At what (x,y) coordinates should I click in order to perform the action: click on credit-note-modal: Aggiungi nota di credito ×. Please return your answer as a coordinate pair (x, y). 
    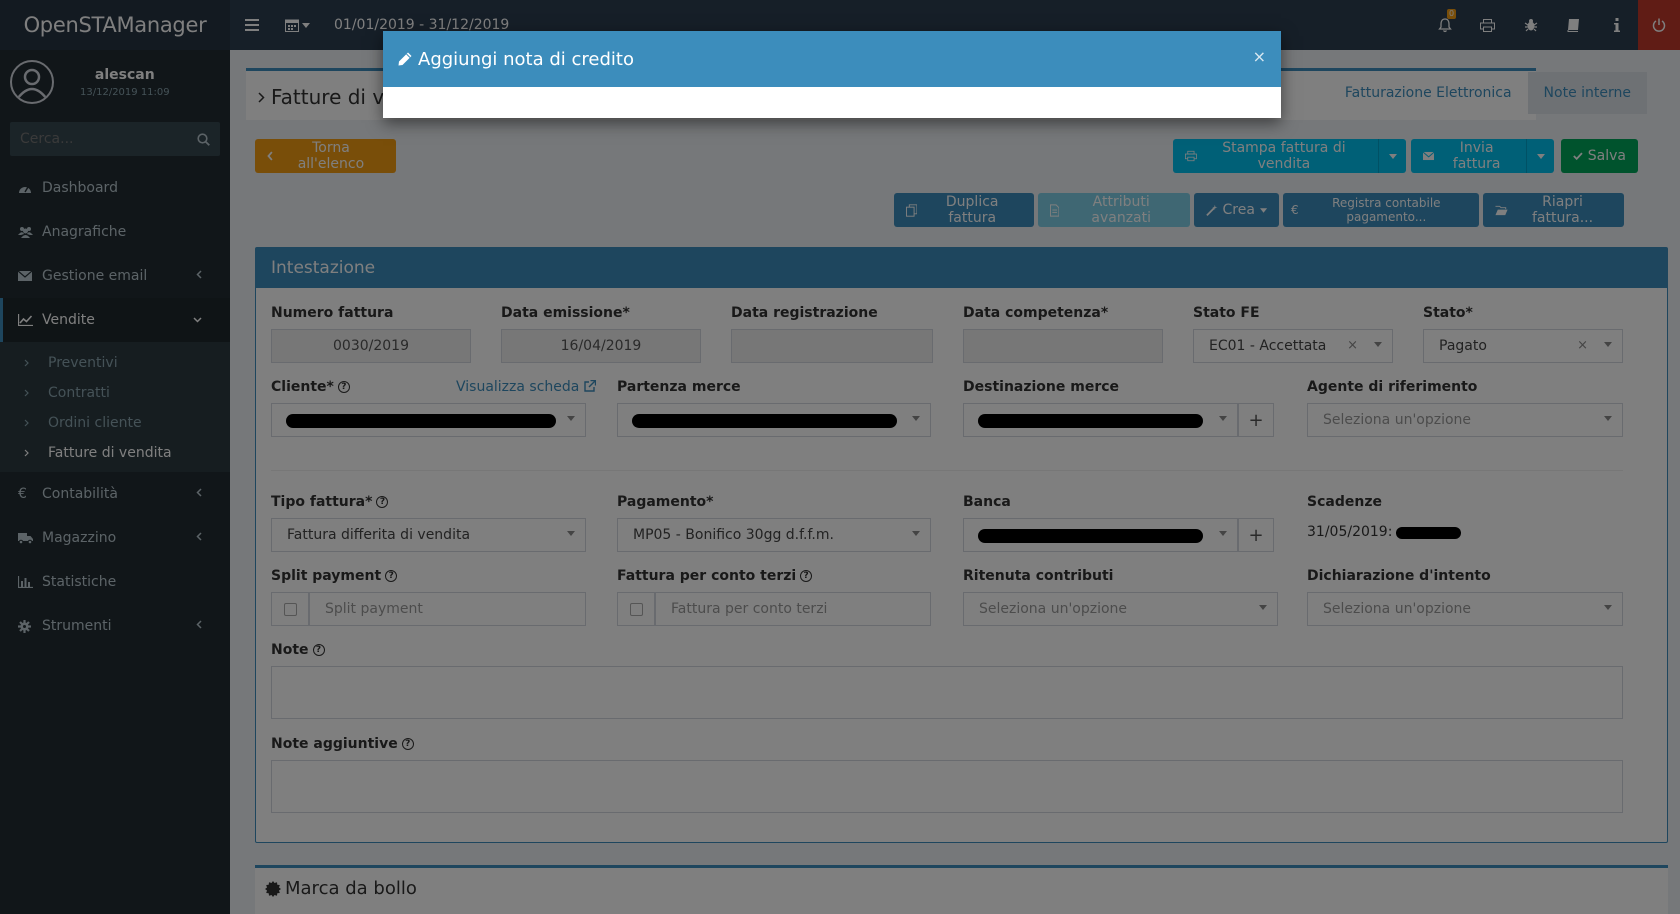
    Looking at the image, I should click on (832, 74).